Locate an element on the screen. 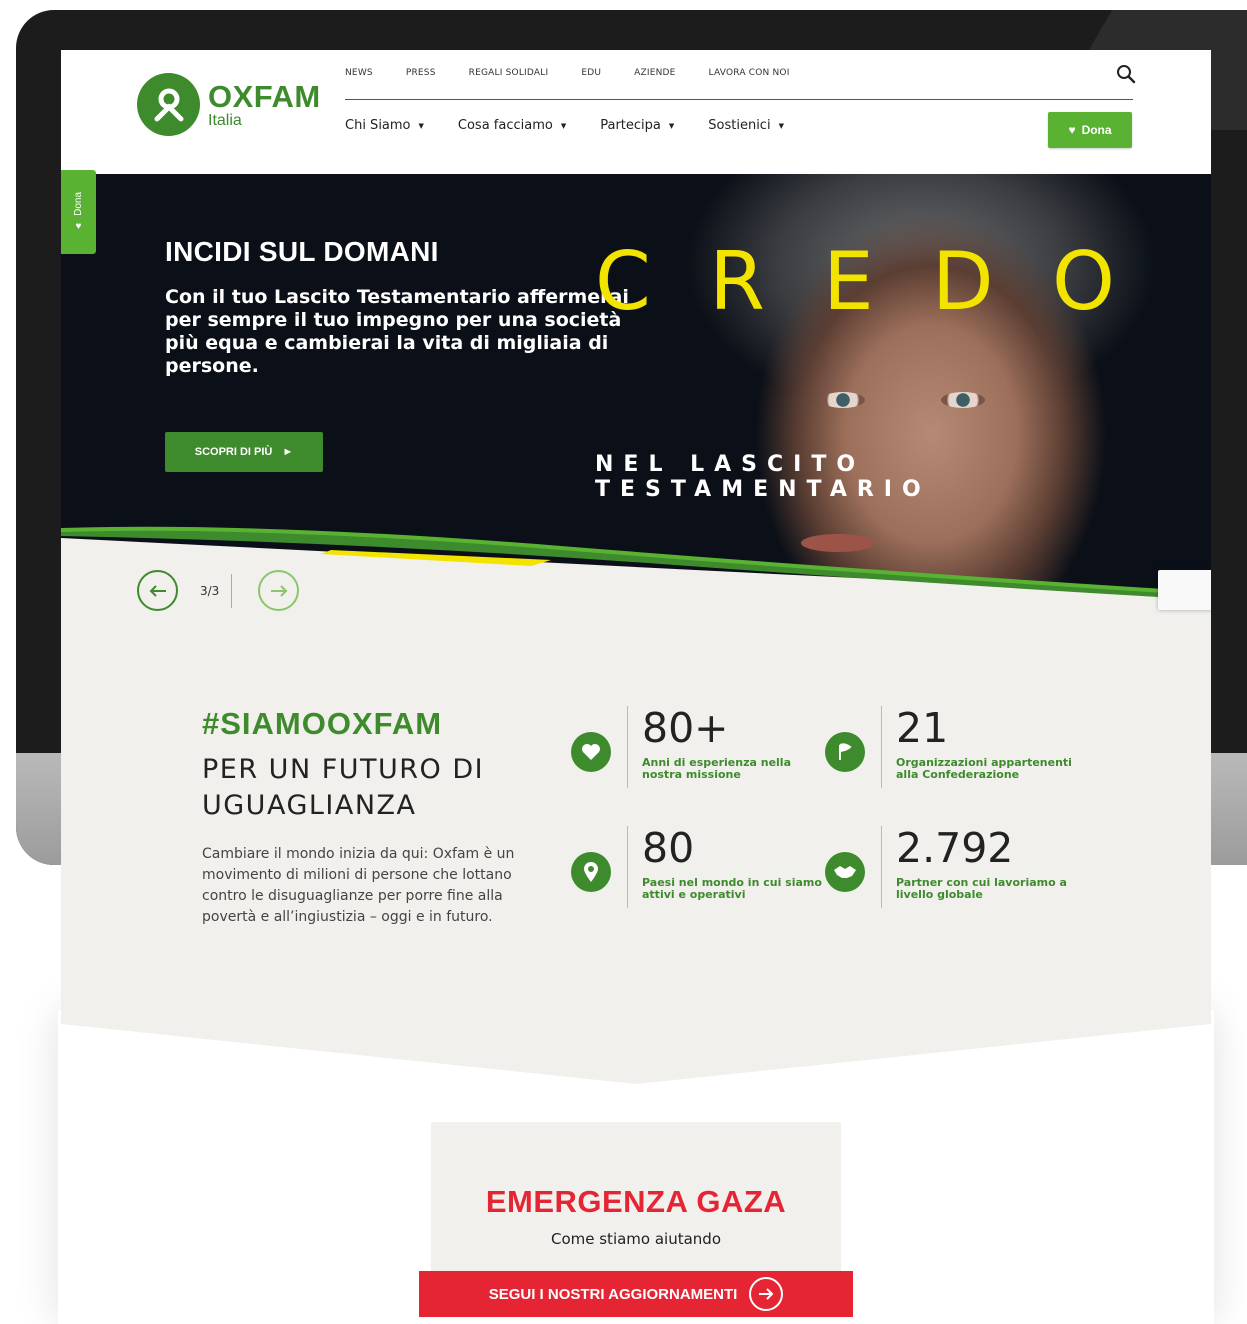 This screenshot has width=1247, height=1324. slider-prev-button is located at coordinates (157, 590).